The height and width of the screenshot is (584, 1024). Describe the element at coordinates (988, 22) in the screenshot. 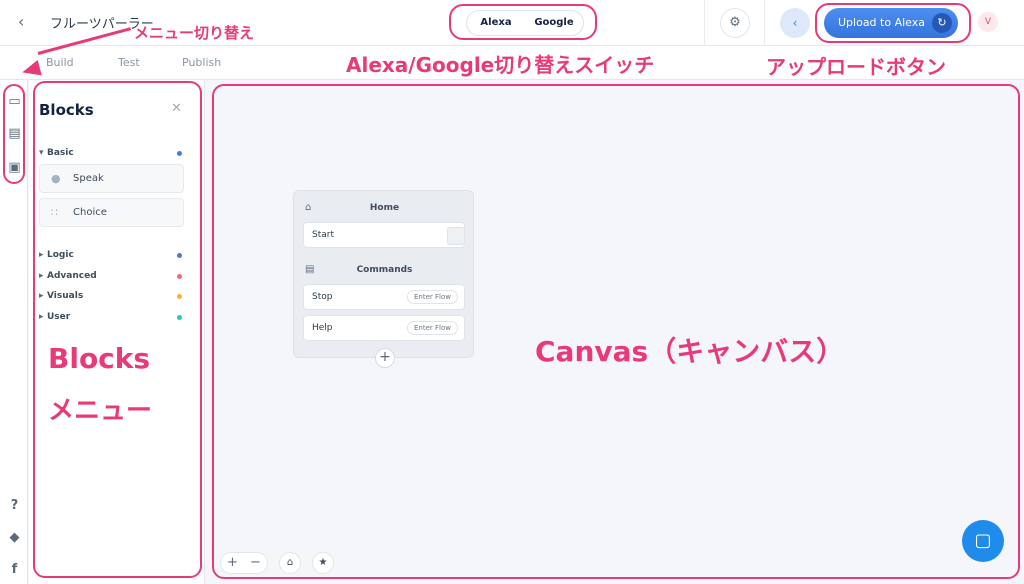

I see `avatar: V` at that location.